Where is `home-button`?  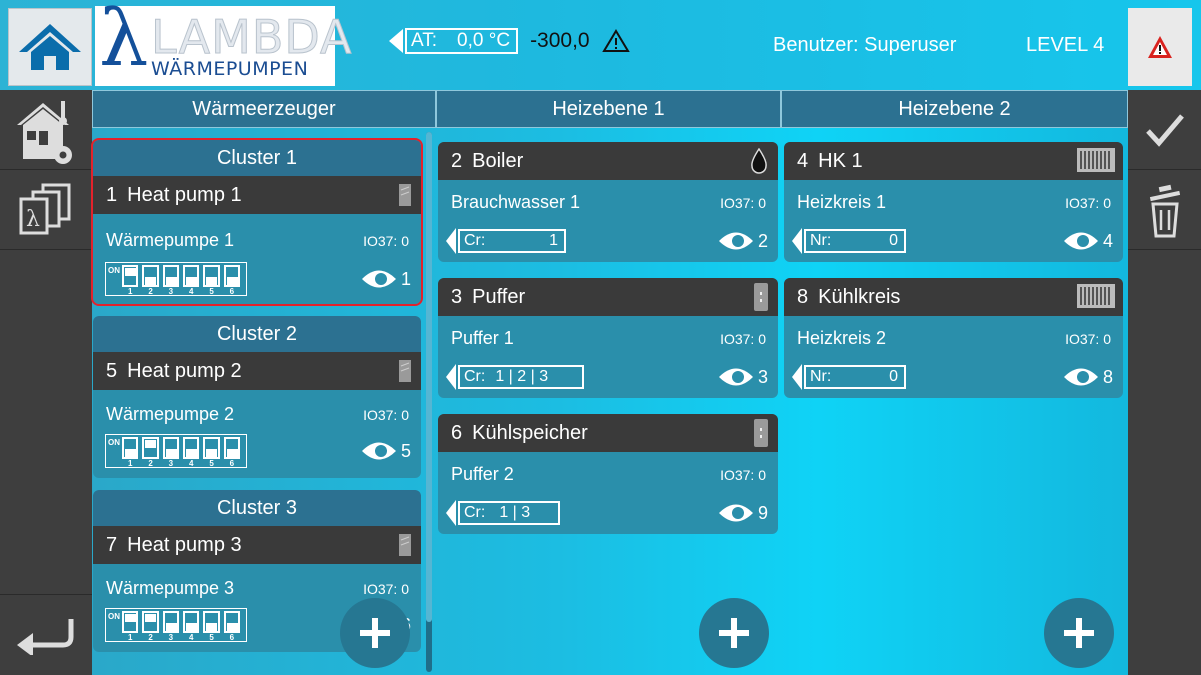
home-button is located at coordinates (50, 47).